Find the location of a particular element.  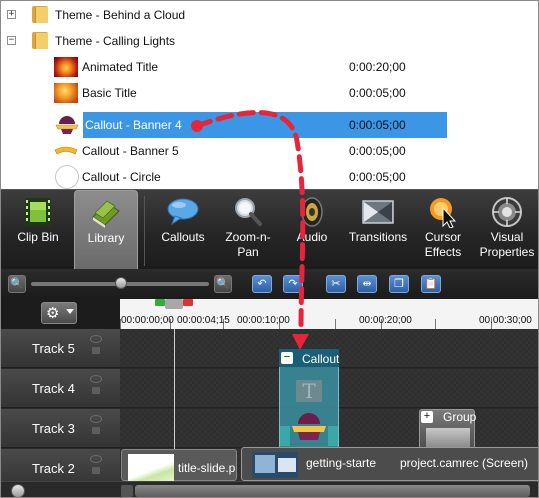

tool-label: Zoom-n- Pan is located at coordinates (248, 244).